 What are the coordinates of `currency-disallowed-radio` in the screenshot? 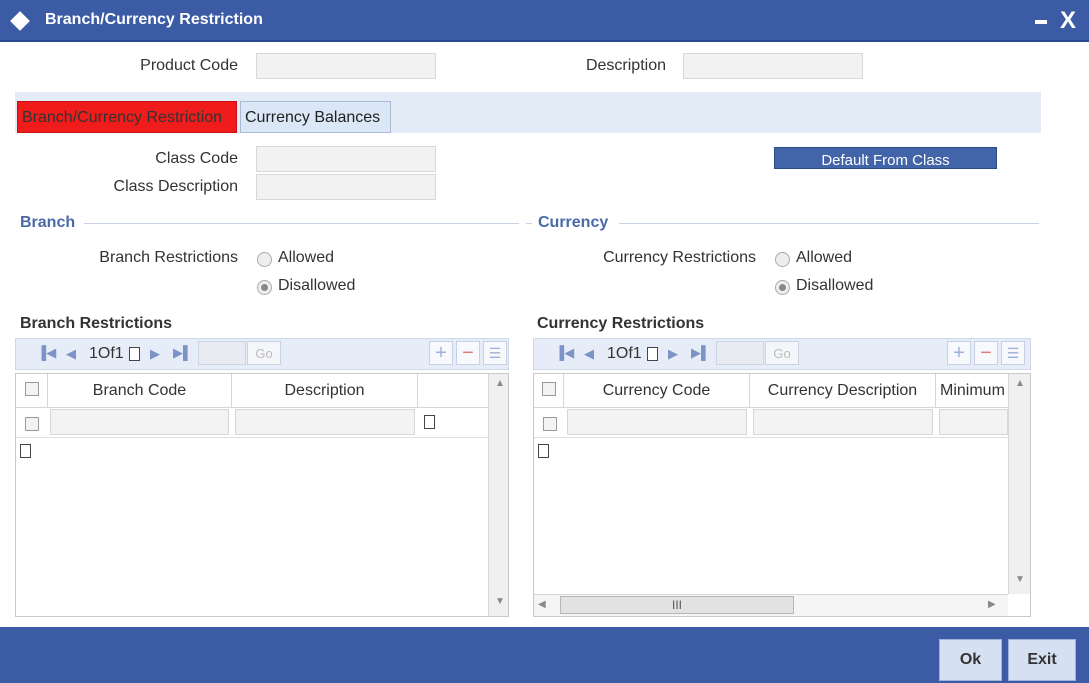 It's located at (782, 287).